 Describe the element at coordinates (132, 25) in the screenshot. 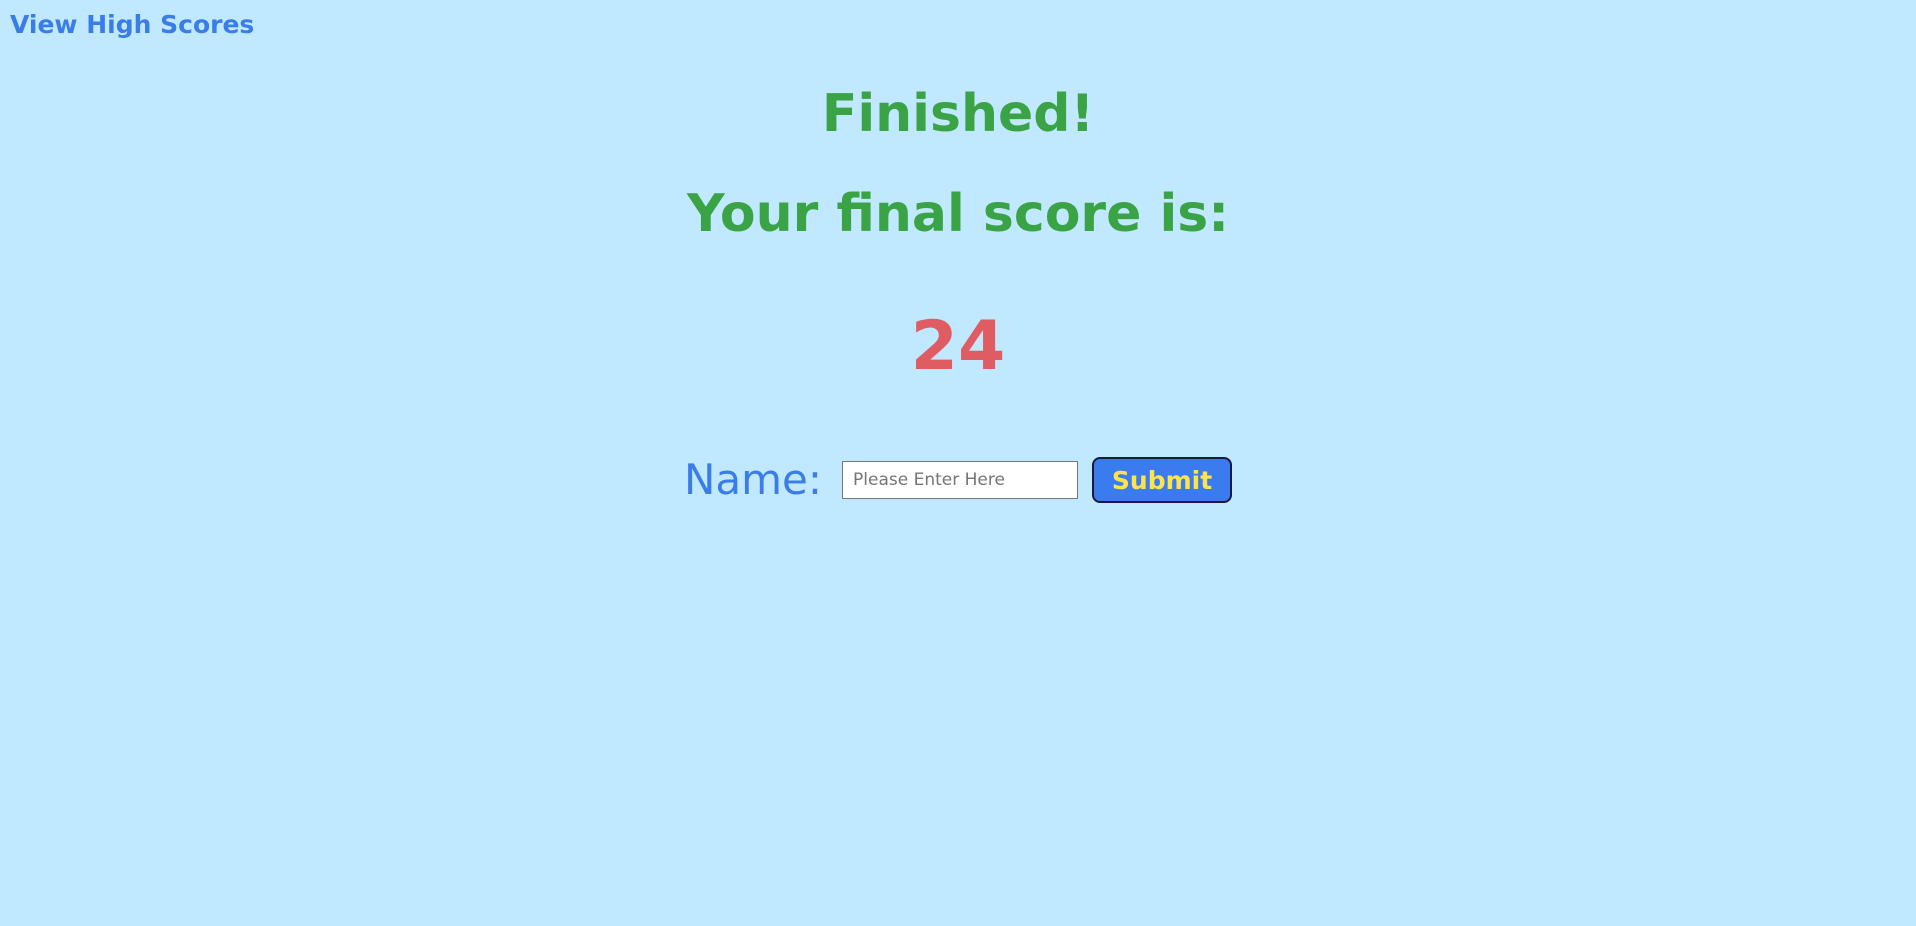

I see `view-high-scores-link: View High Scores` at that location.